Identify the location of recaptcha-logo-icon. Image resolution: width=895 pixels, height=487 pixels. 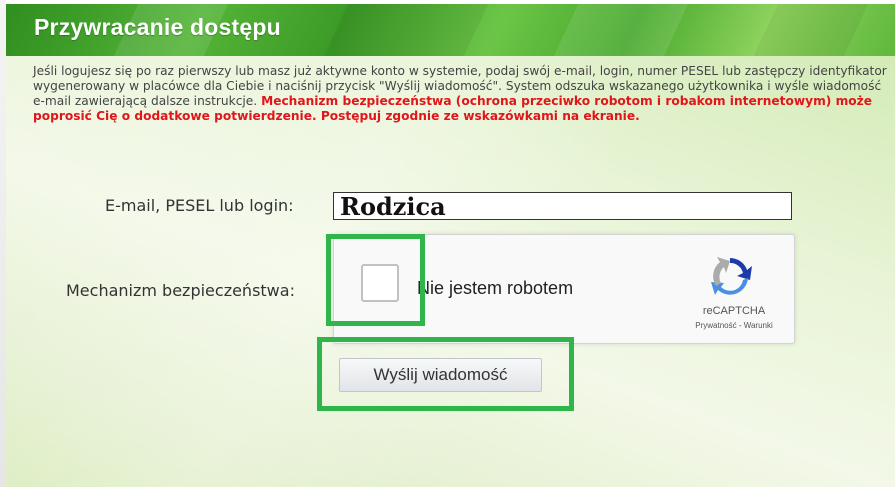
(731, 276).